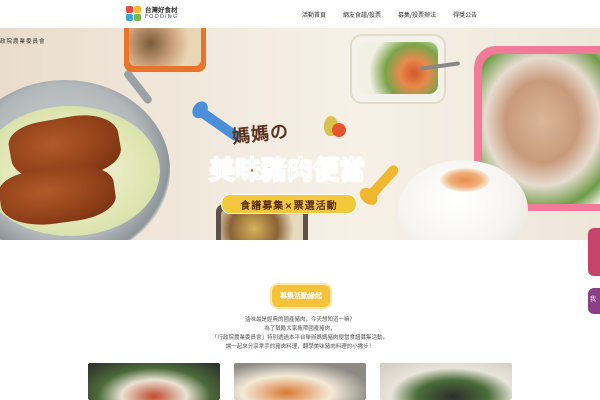  I want to click on side-floating-tab-me: 我, so click(594, 301).